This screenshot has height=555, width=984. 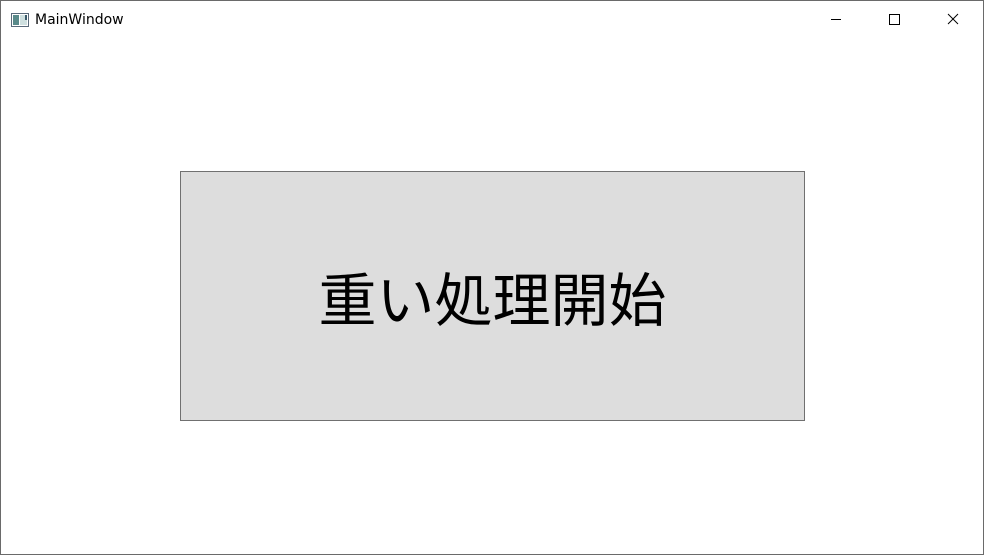 I want to click on window-title: MainWindow, so click(x=79, y=20).